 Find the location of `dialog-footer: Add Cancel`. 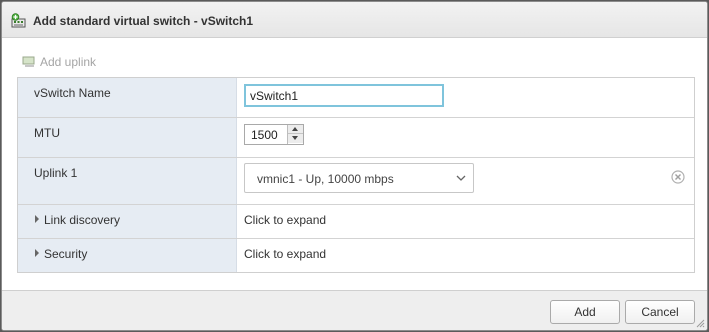

dialog-footer: Add Cancel is located at coordinates (354, 310).